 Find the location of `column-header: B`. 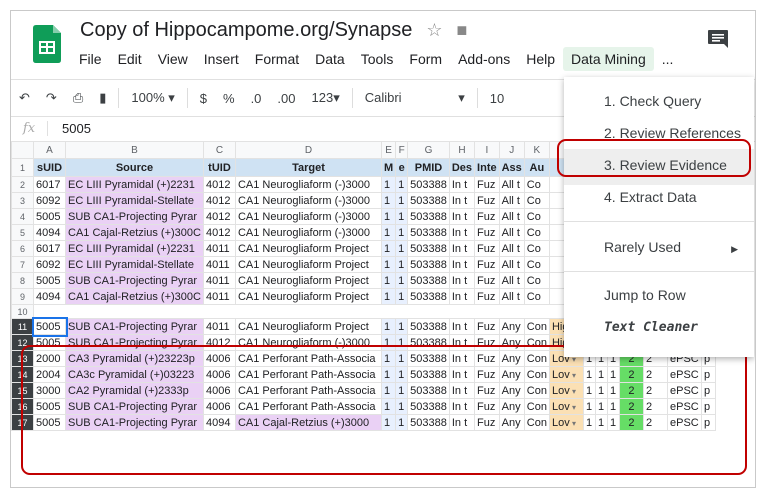

column-header: B is located at coordinates (134, 150).